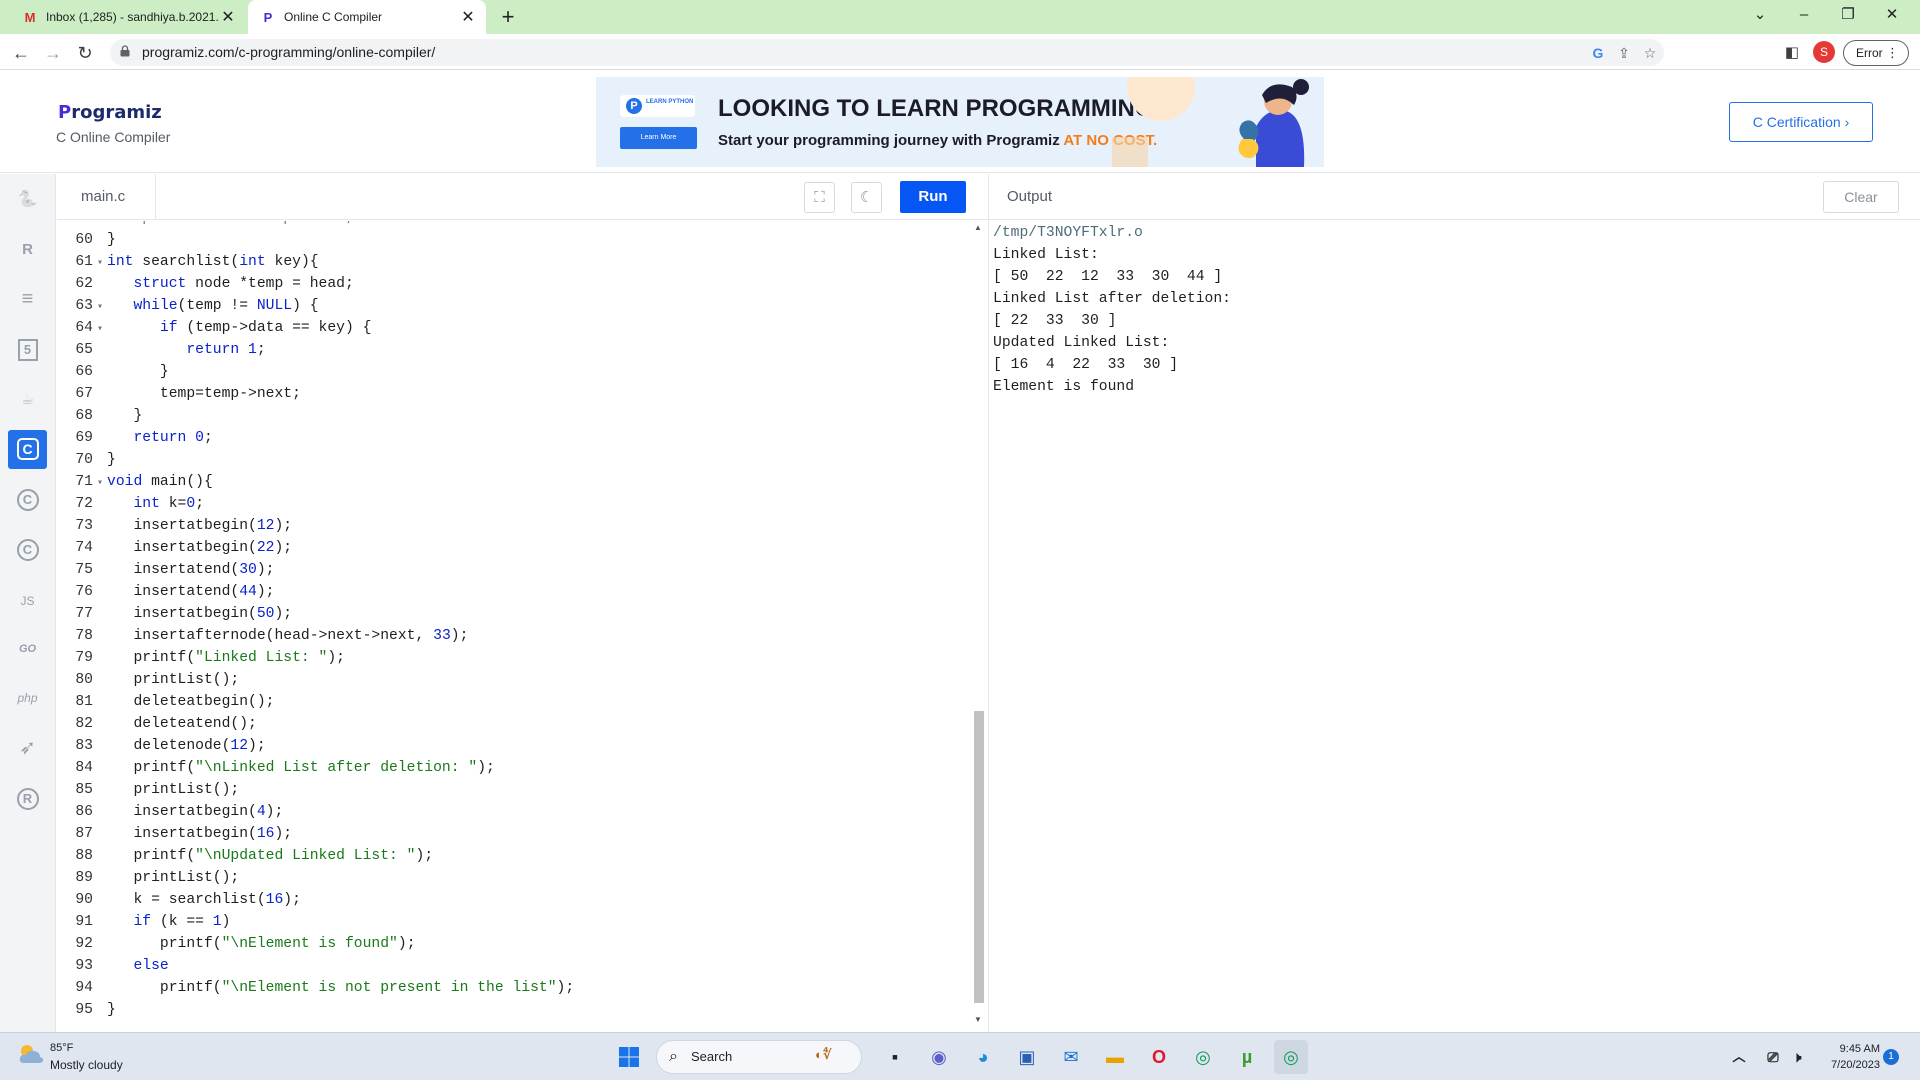 The width and height of the screenshot is (1920, 1080). What do you see at coordinates (514, 966) in the screenshot?
I see `code-line: 93 else` at bounding box center [514, 966].